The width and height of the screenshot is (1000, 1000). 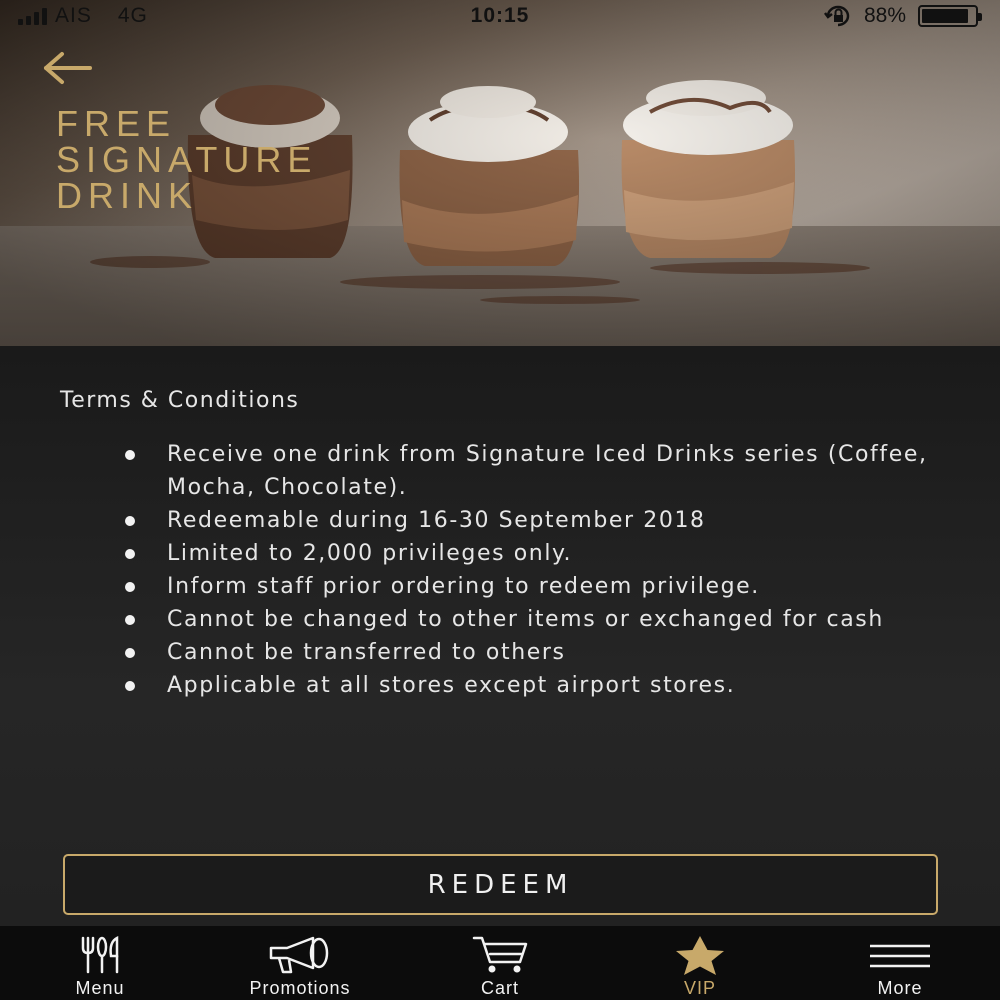 What do you see at coordinates (530, 520) in the screenshot?
I see `terms-item: Redeemable during 16-30 September 2018` at bounding box center [530, 520].